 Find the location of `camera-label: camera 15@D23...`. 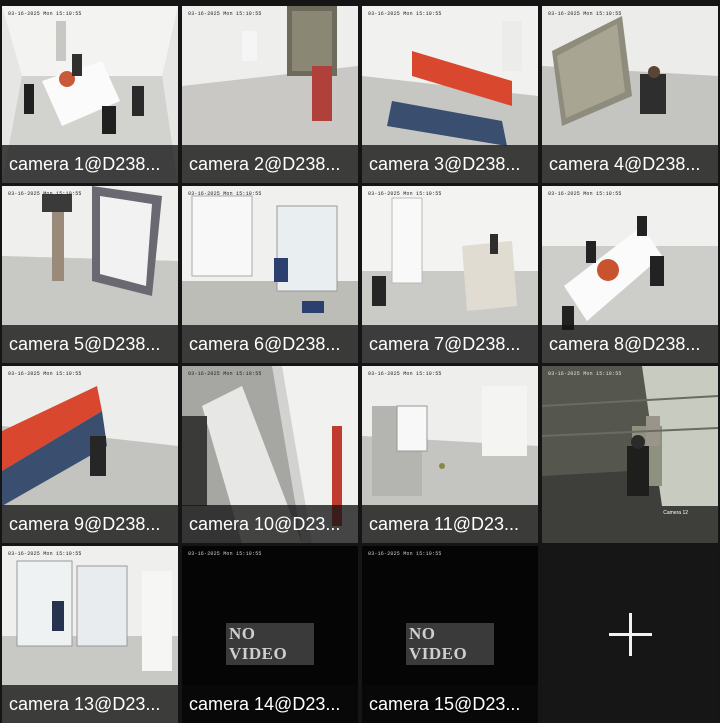

camera-label: camera 15@D23... is located at coordinates (450, 704).